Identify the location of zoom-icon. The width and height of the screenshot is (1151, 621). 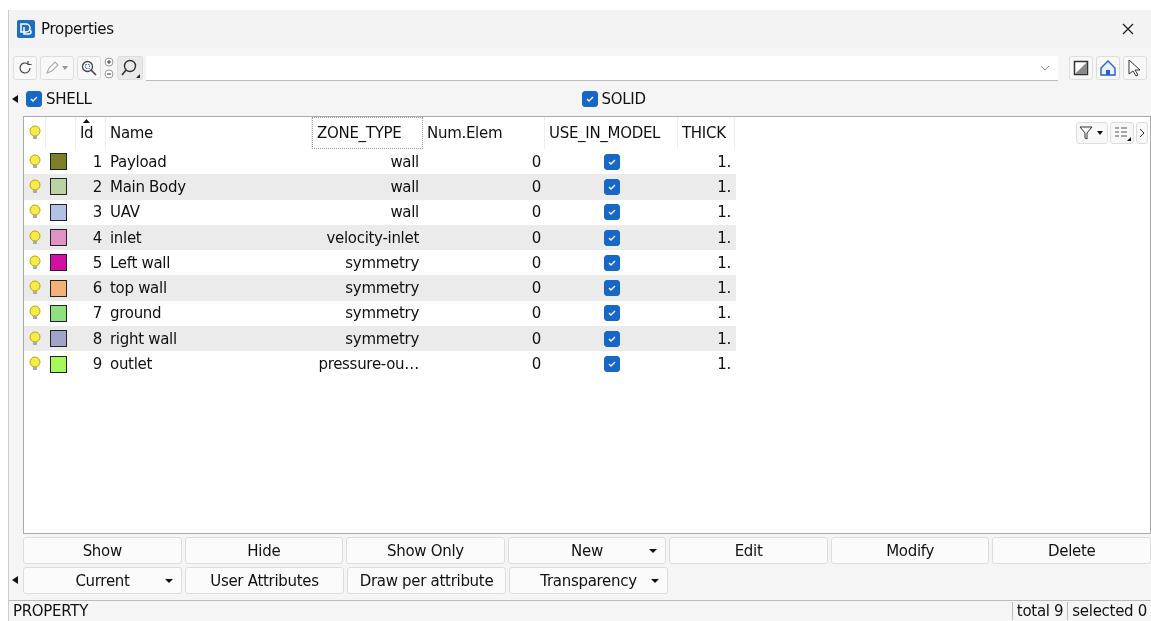
(89, 68).